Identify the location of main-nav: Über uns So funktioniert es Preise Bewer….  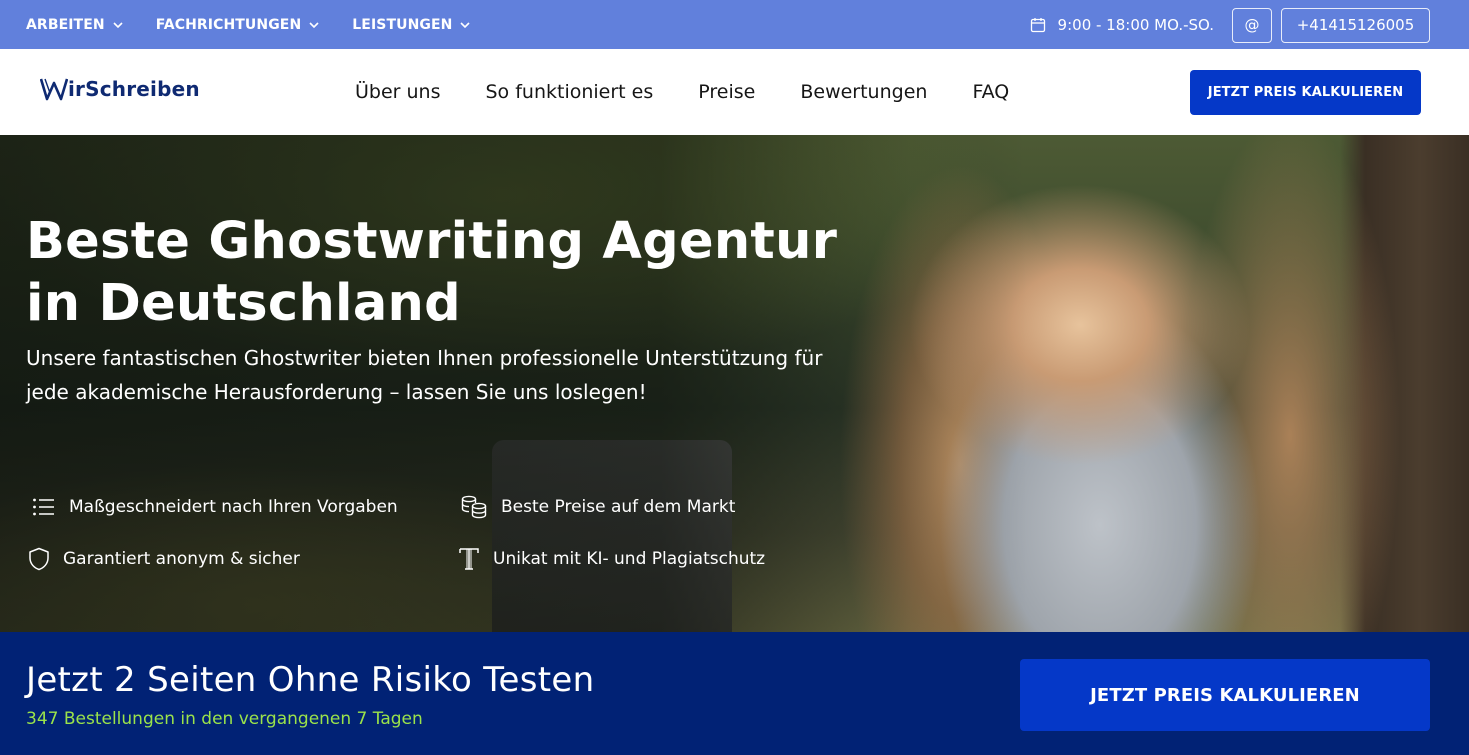
(704, 92).